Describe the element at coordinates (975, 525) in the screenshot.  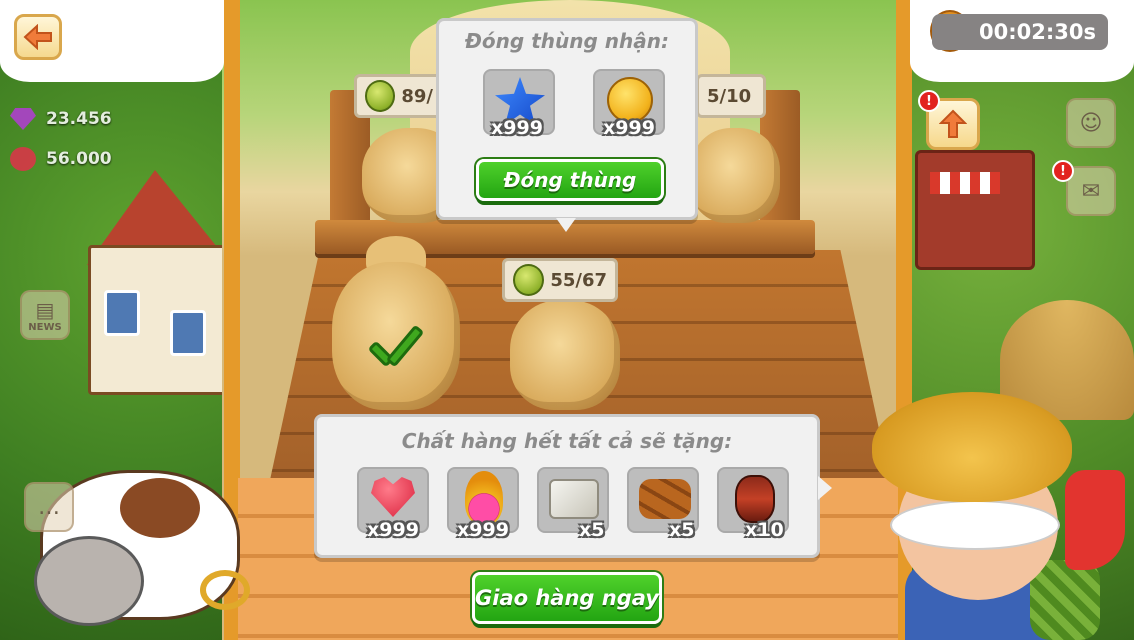
I see `farmer-mustache` at that location.